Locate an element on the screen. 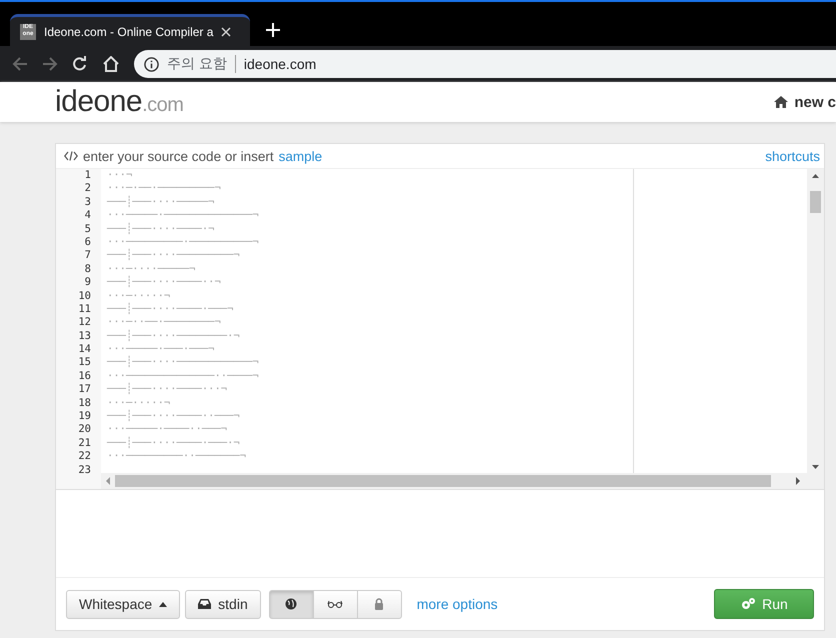  more-options-link: more options is located at coordinates (562, 604).